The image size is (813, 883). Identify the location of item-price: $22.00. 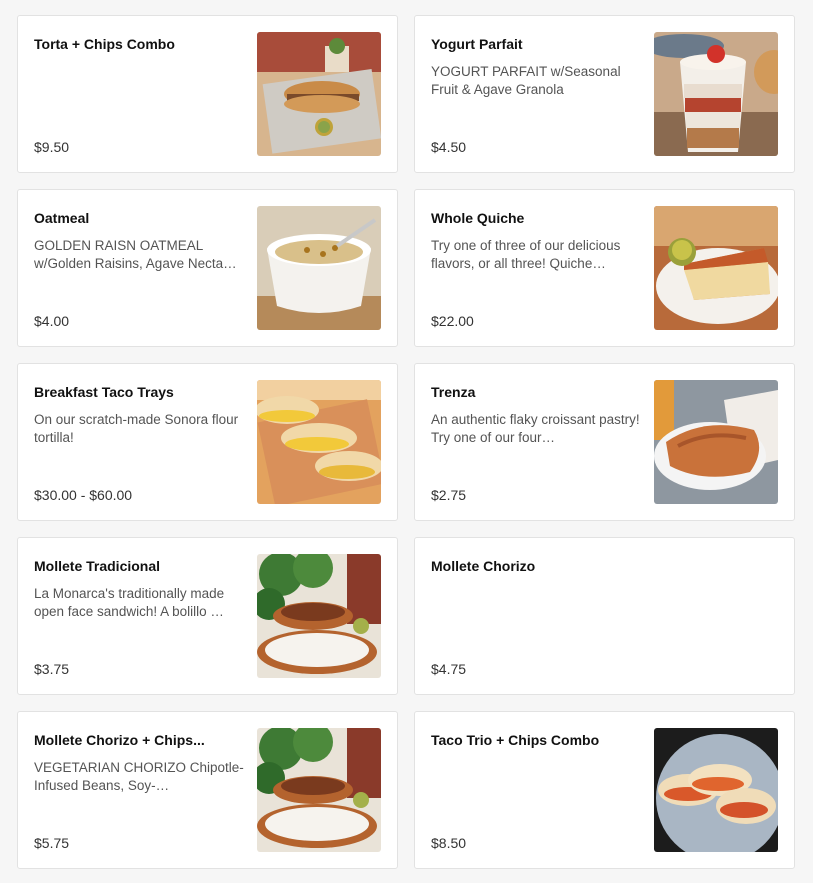
(452, 321).